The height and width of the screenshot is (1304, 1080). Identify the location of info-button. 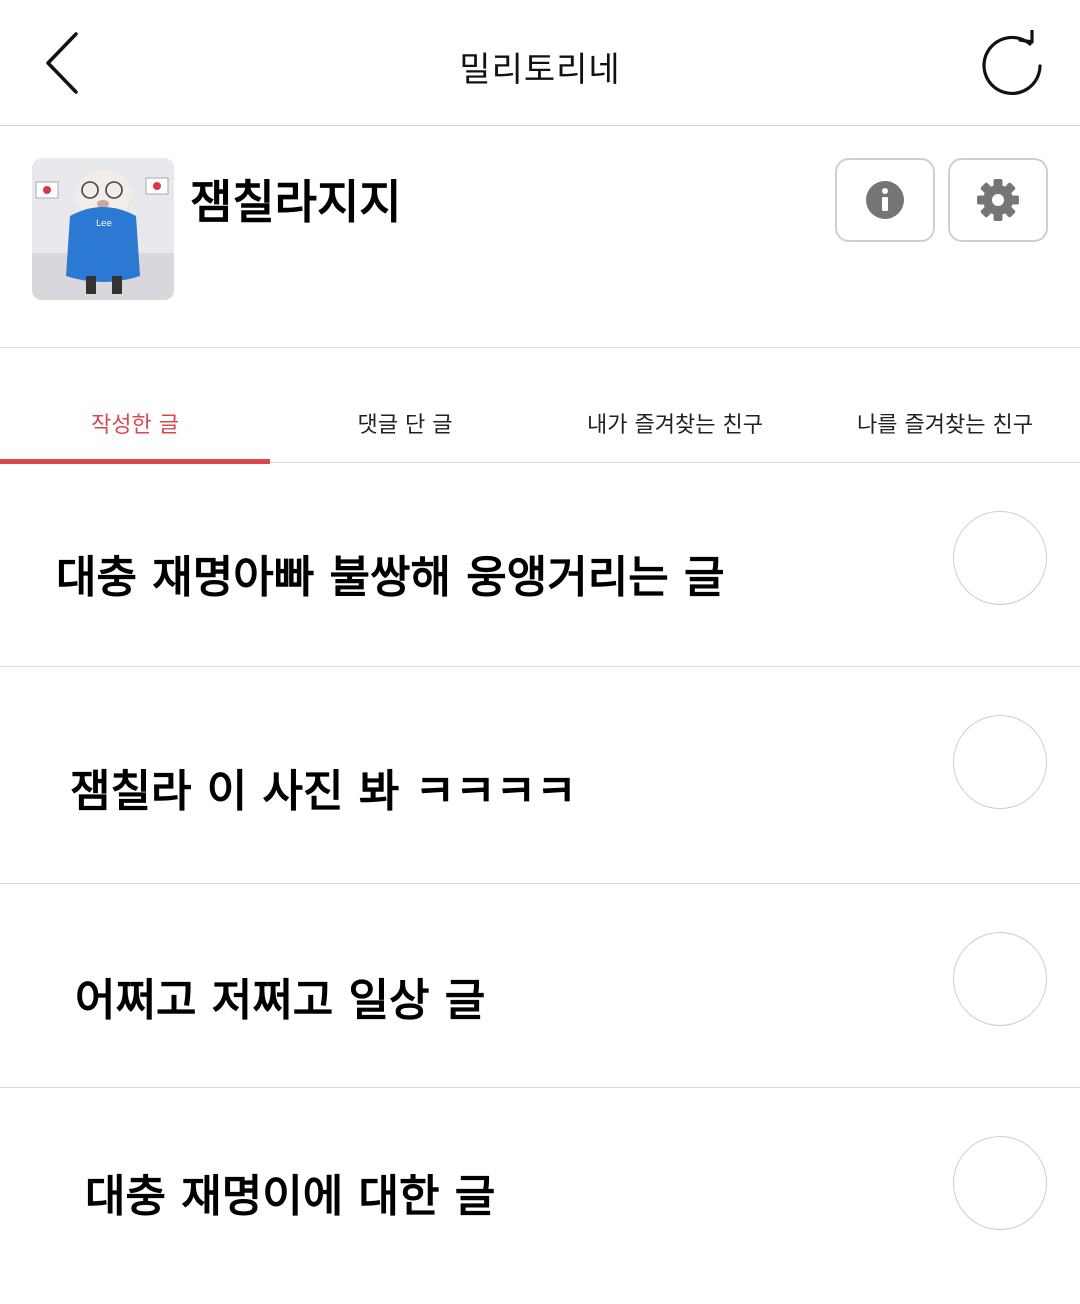
(885, 200).